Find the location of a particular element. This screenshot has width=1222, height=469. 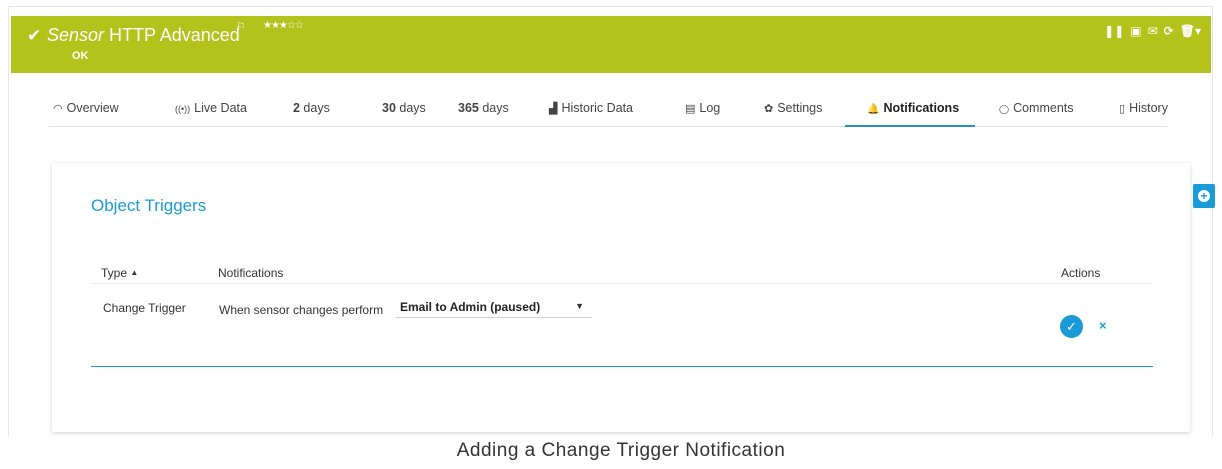

notification-select-value: Email to Admin (paused) is located at coordinates (470, 307).